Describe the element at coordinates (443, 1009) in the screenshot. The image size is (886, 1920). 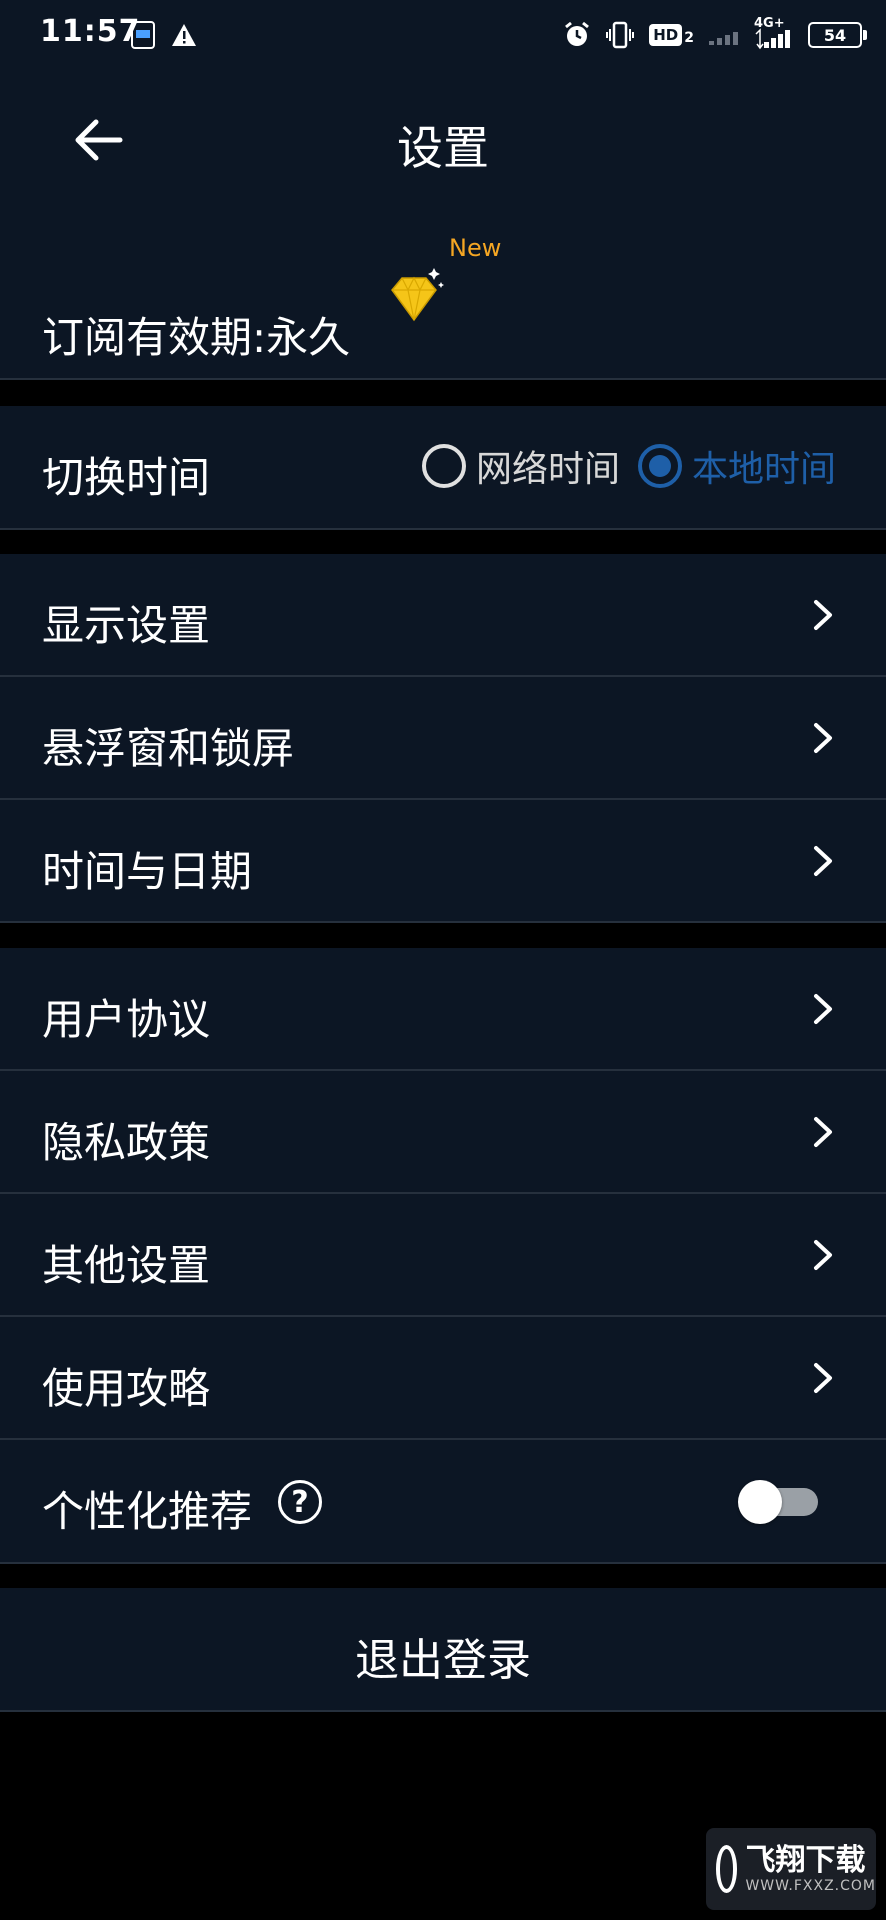
I see `menu-item-user-agreement: 用户协议` at that location.